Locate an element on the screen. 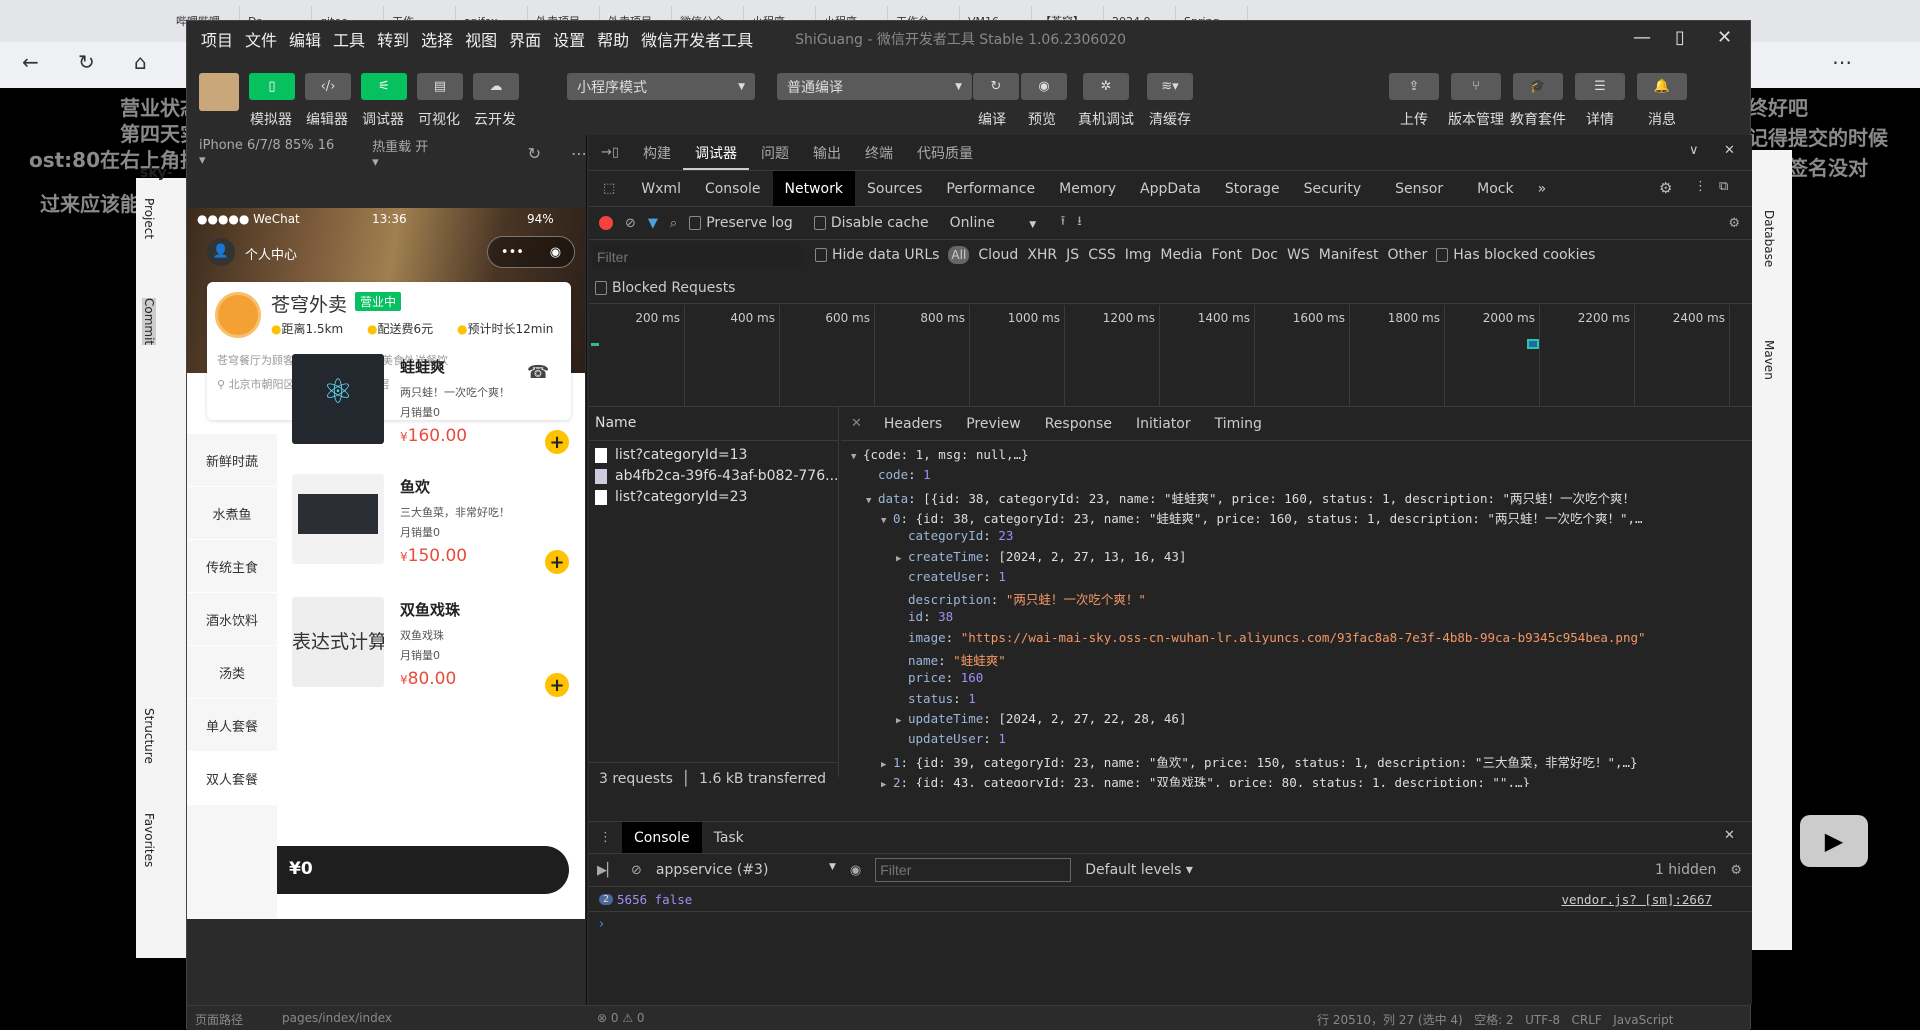 This screenshot has height=1030, width=1920. product-image: 表达式计算 is located at coordinates (338, 642).